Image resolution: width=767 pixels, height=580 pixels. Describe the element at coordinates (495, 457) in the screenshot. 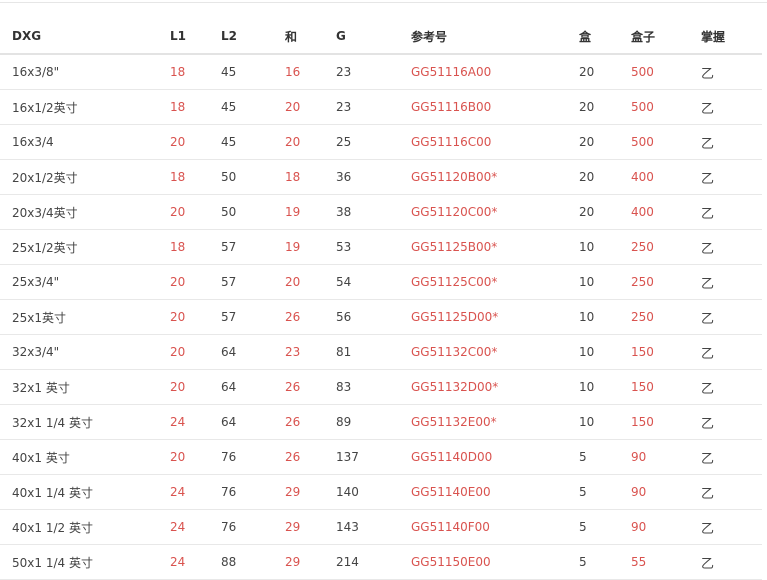

I see `cell-reference-number: GG51140D00` at that location.